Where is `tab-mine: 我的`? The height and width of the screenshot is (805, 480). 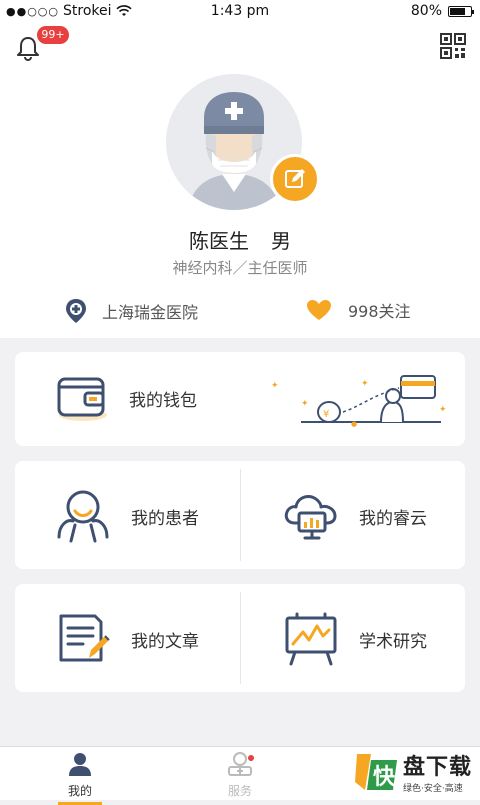 tab-mine: 我的 is located at coordinates (80, 778).